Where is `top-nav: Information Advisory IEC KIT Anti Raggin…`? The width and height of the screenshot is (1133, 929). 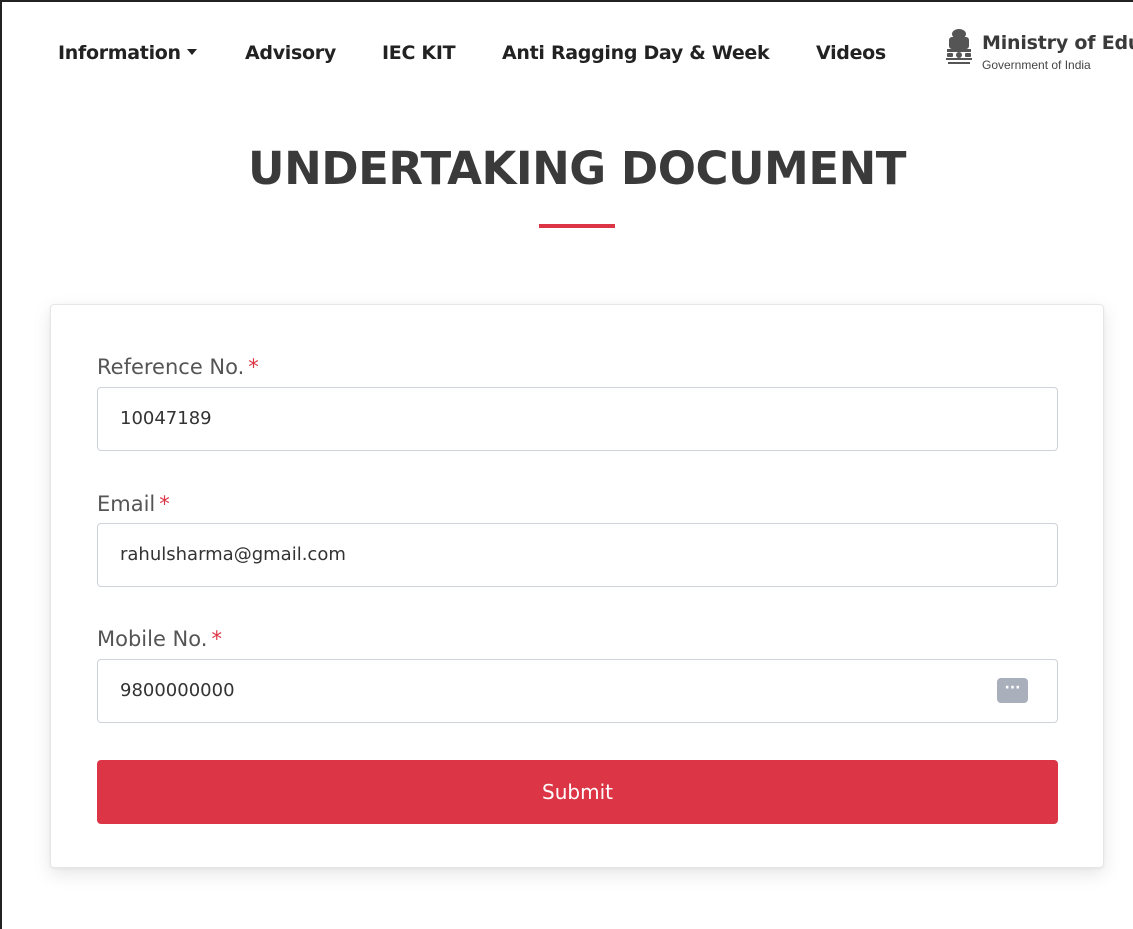
top-nav: Information Advisory IEC KIT Anti Raggin… is located at coordinates (567, 52).